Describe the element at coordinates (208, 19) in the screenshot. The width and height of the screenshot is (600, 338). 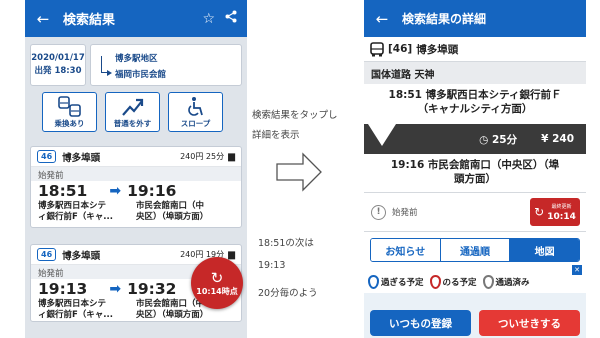
I see `star-icon: ☆` at that location.